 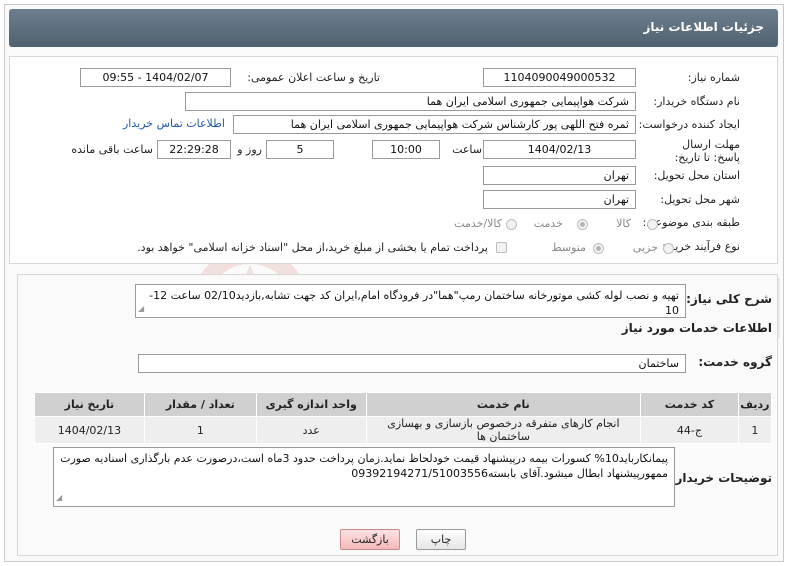 What do you see at coordinates (703, 27) in the screenshot?
I see `page-title: جزئیات اطلاعات نیاز` at bounding box center [703, 27].